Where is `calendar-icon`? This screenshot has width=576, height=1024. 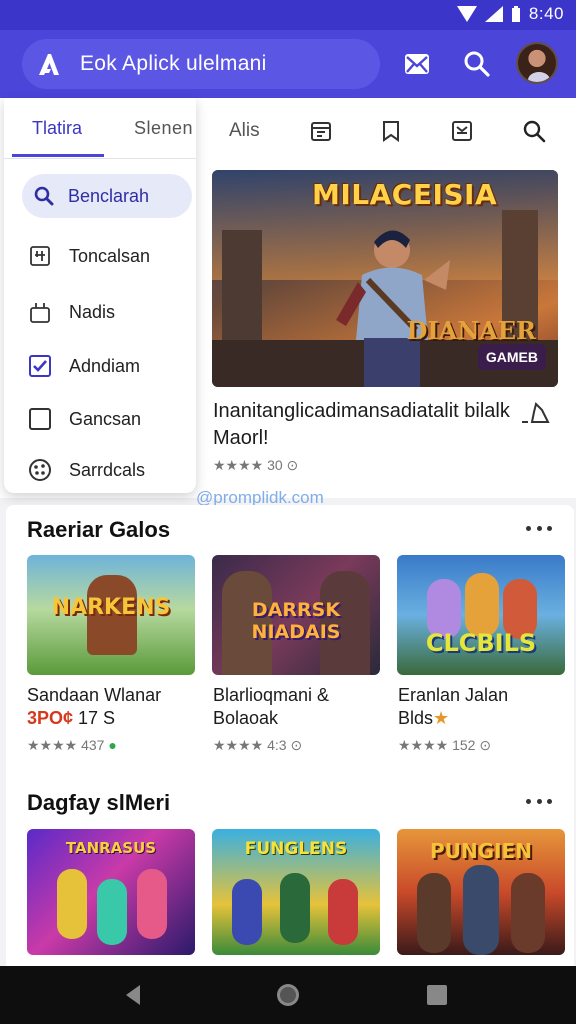
calendar-icon is located at coordinates (321, 131).